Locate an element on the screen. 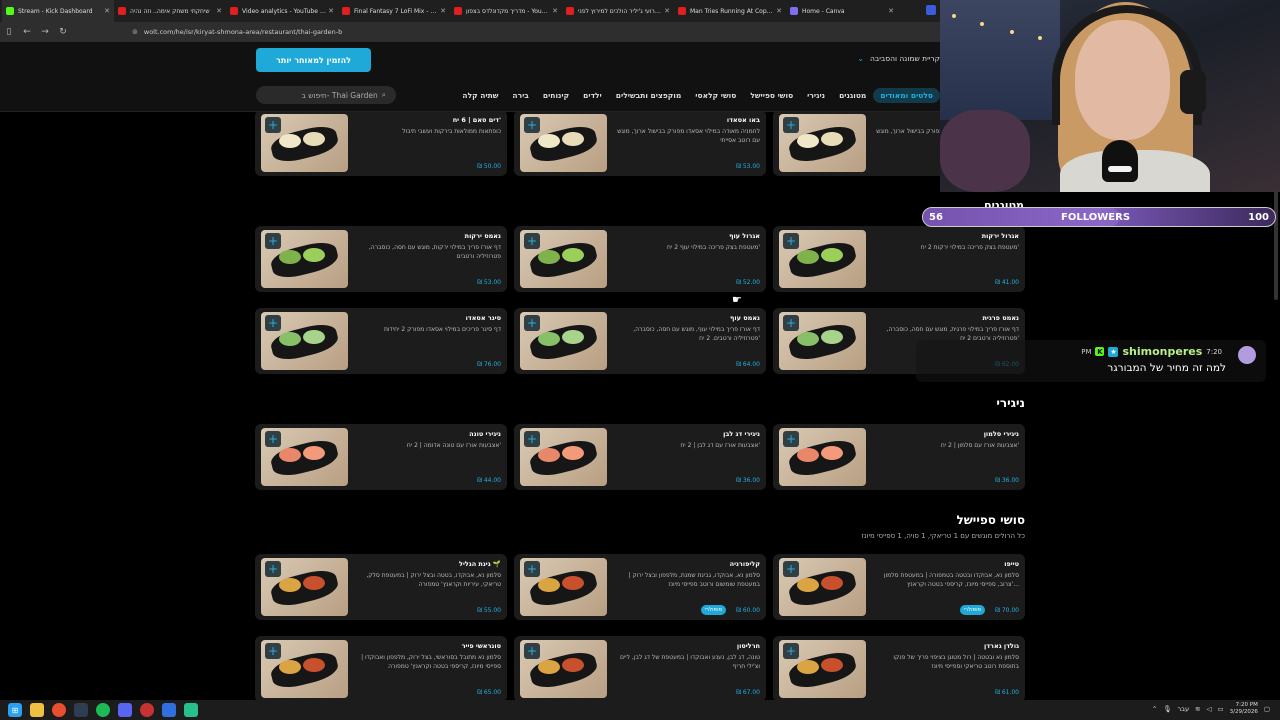  category-tab: סלטים ומאודים is located at coordinates (906, 95).